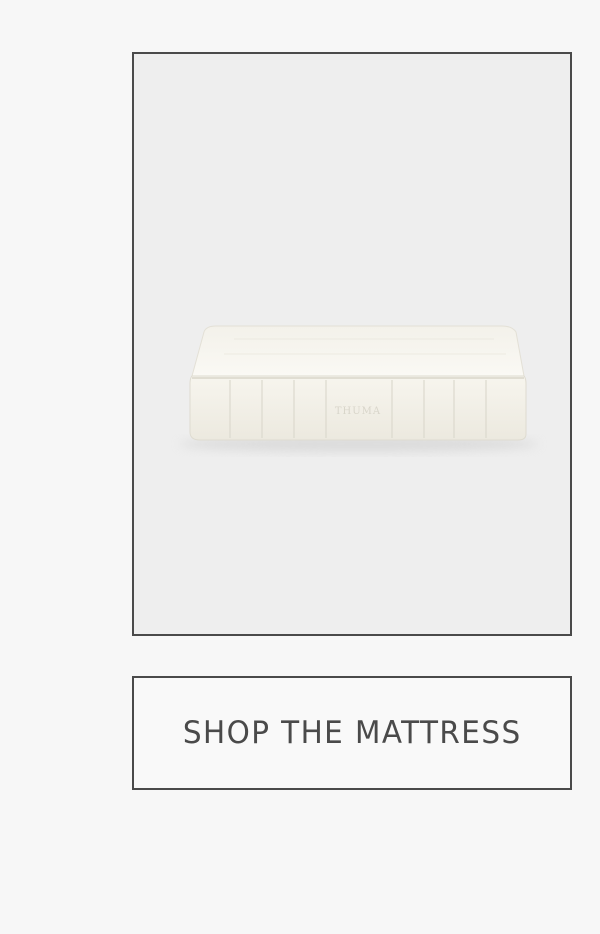 This screenshot has height=934, width=600. I want to click on mattress-illustration: THUMA, so click(359, 388).